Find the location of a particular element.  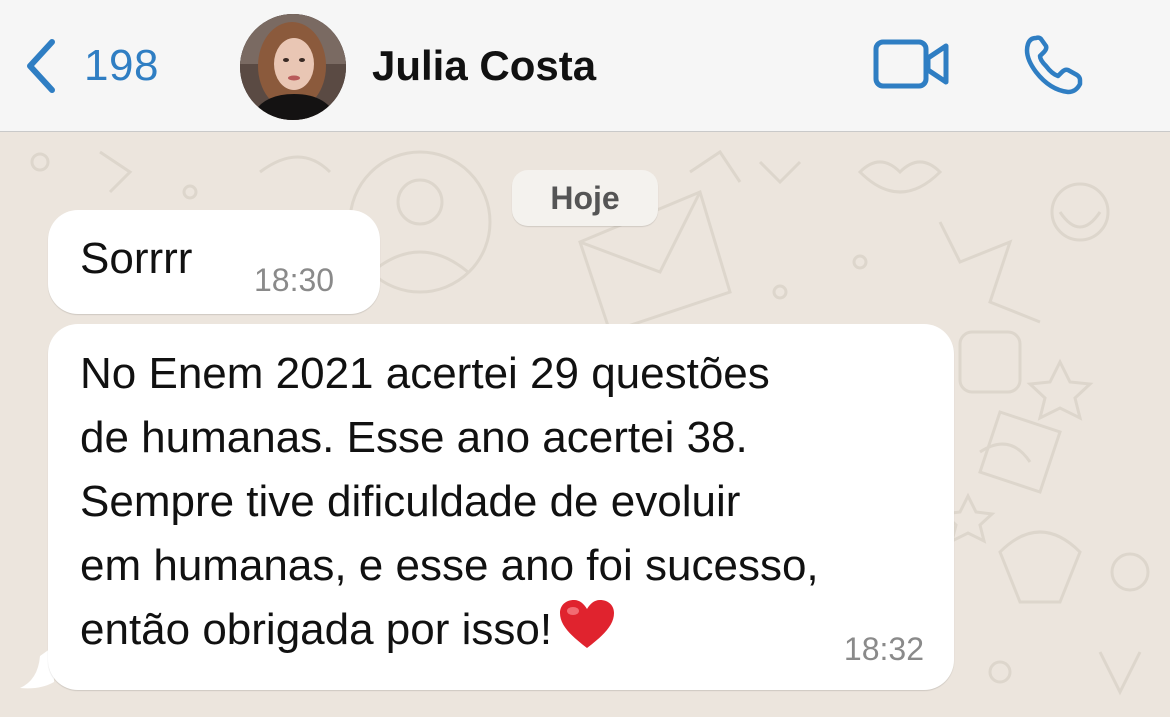

message-timestamp: 18:32 is located at coordinates (883, 649).